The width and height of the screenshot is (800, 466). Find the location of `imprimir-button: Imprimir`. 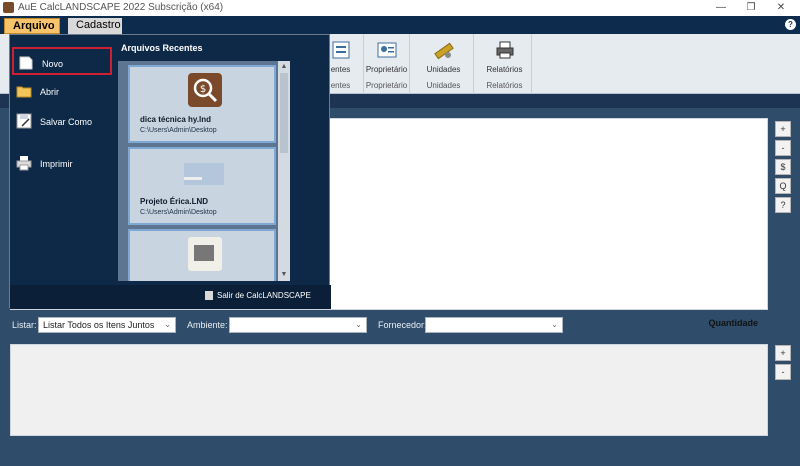

imprimir-button: Imprimir is located at coordinates (62, 163).